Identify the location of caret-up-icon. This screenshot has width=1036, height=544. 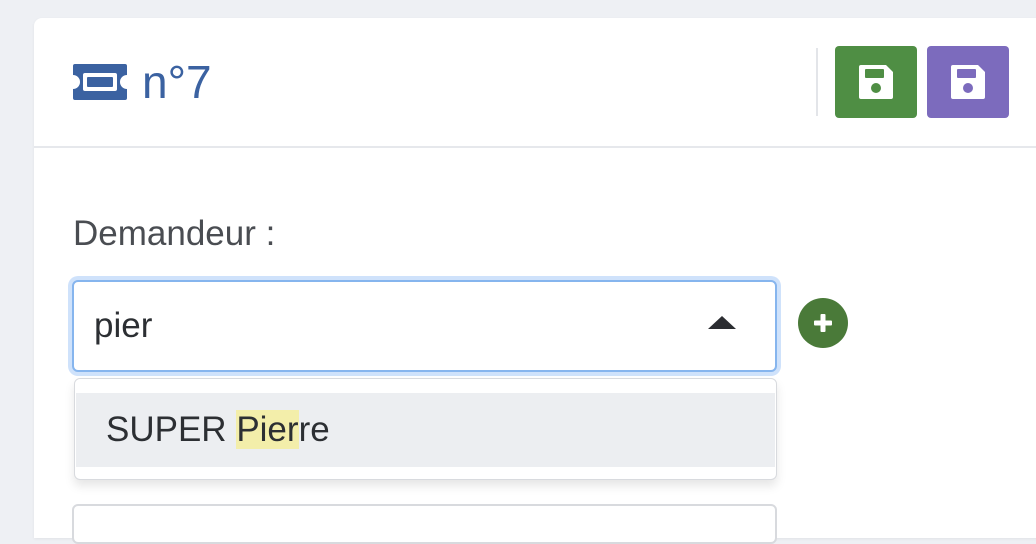
(722, 322).